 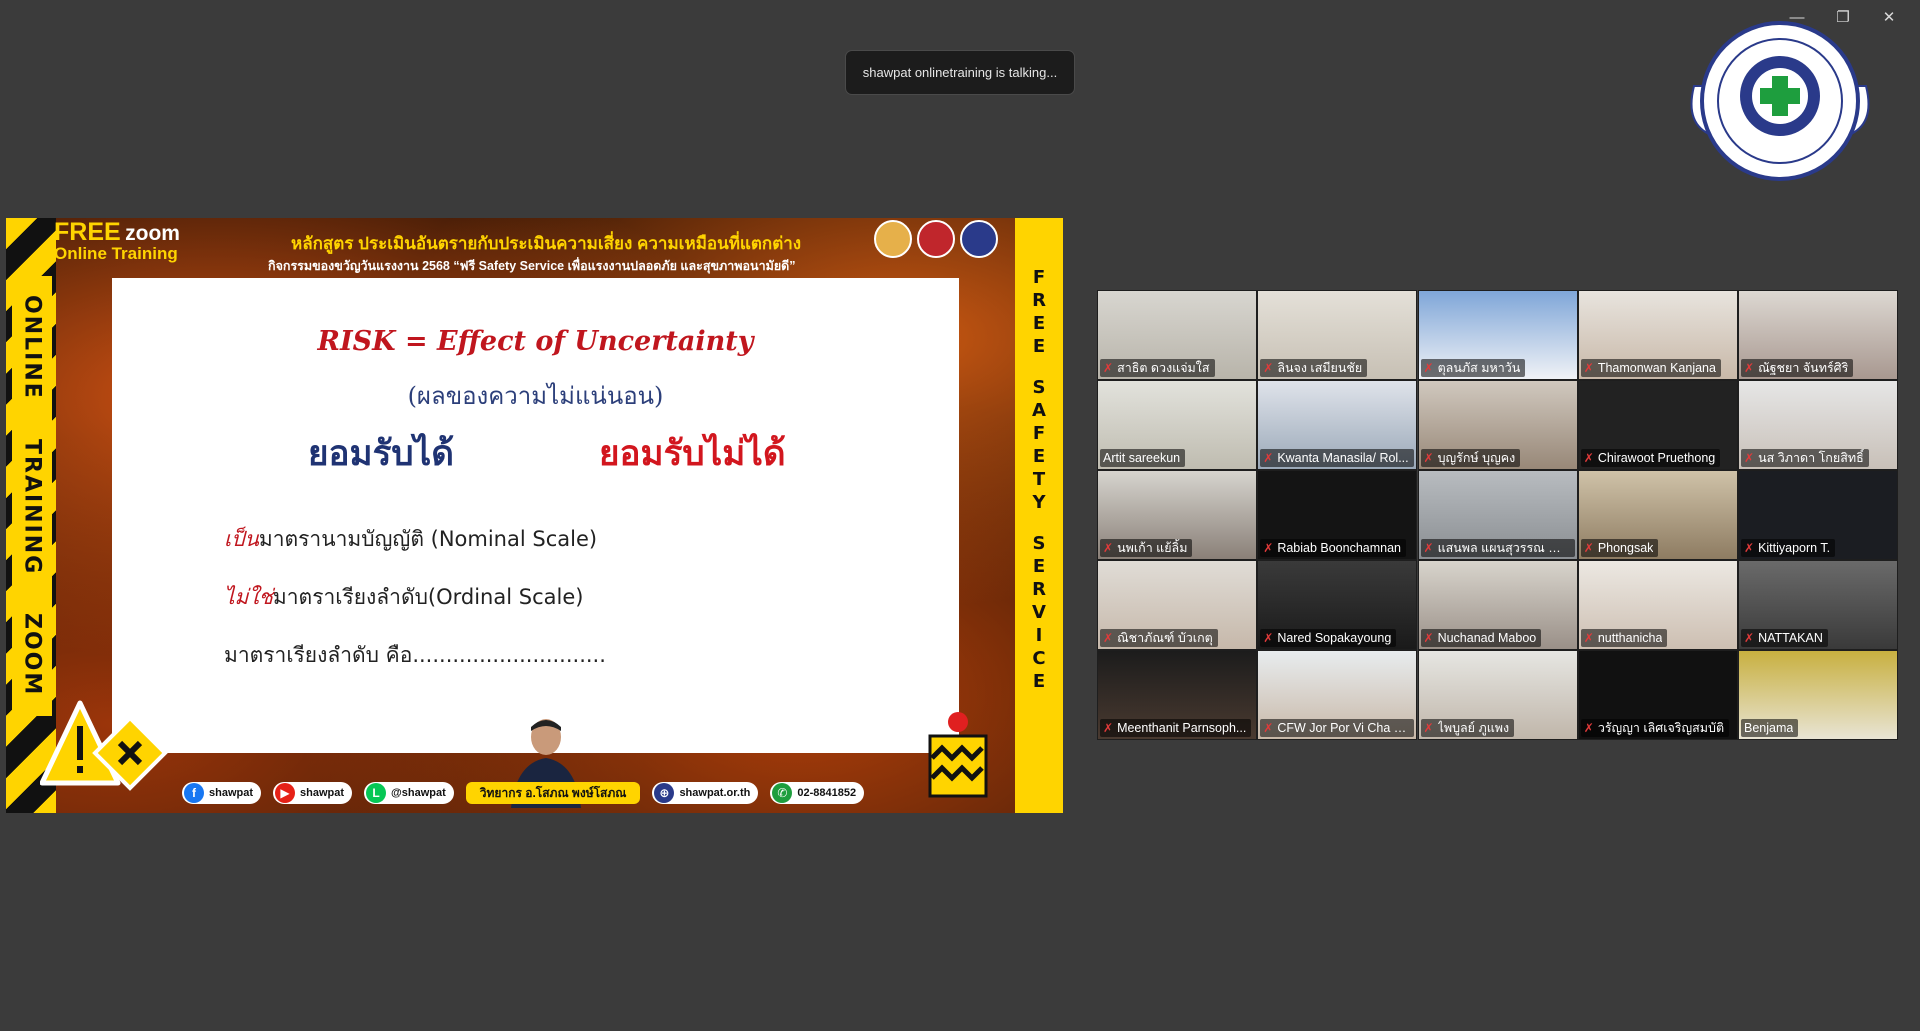 What do you see at coordinates (817, 793) in the screenshot?
I see `phone-link: ✆ 02-8841852` at bounding box center [817, 793].